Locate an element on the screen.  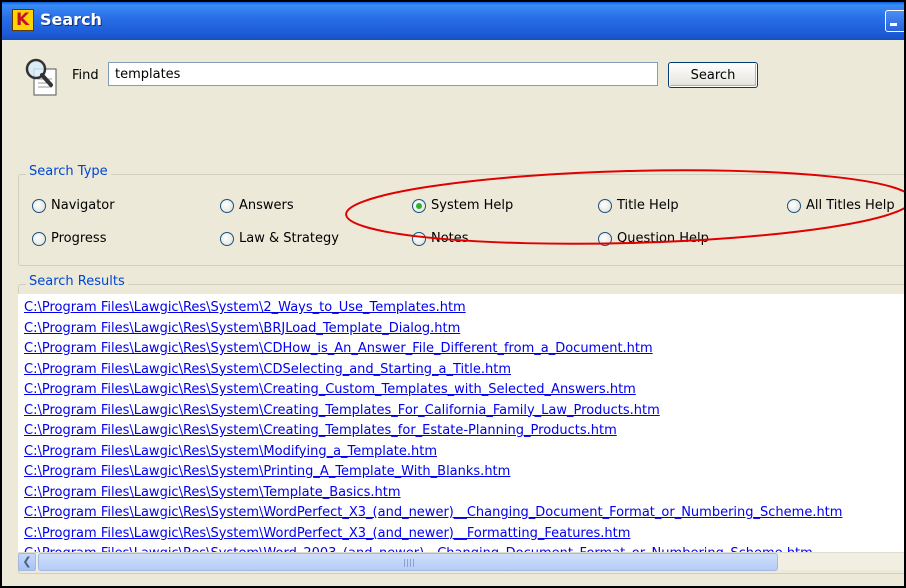
radio-label: Question Help is located at coordinates (663, 238).